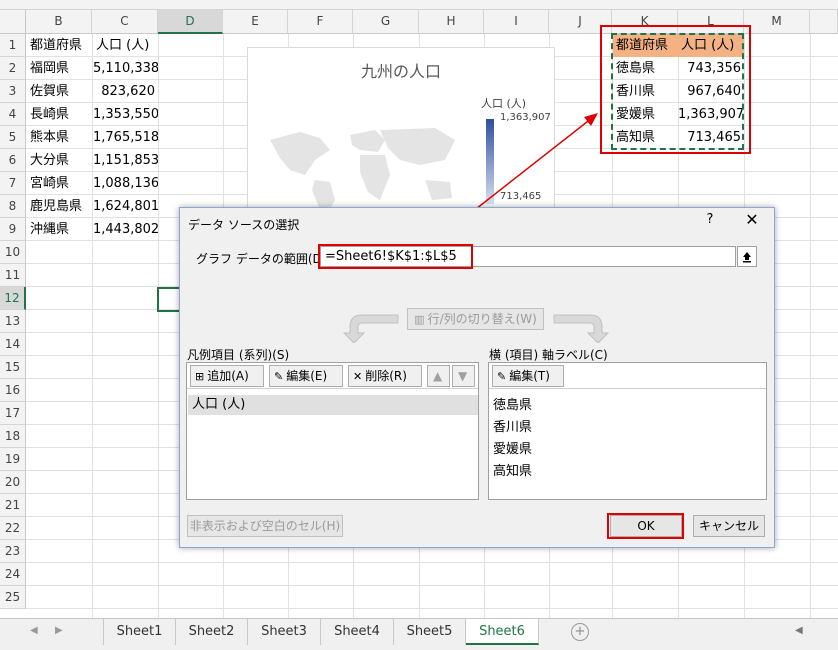 This screenshot has height=650, width=838. I want to click on row-header-25: 25, so click(13, 597).